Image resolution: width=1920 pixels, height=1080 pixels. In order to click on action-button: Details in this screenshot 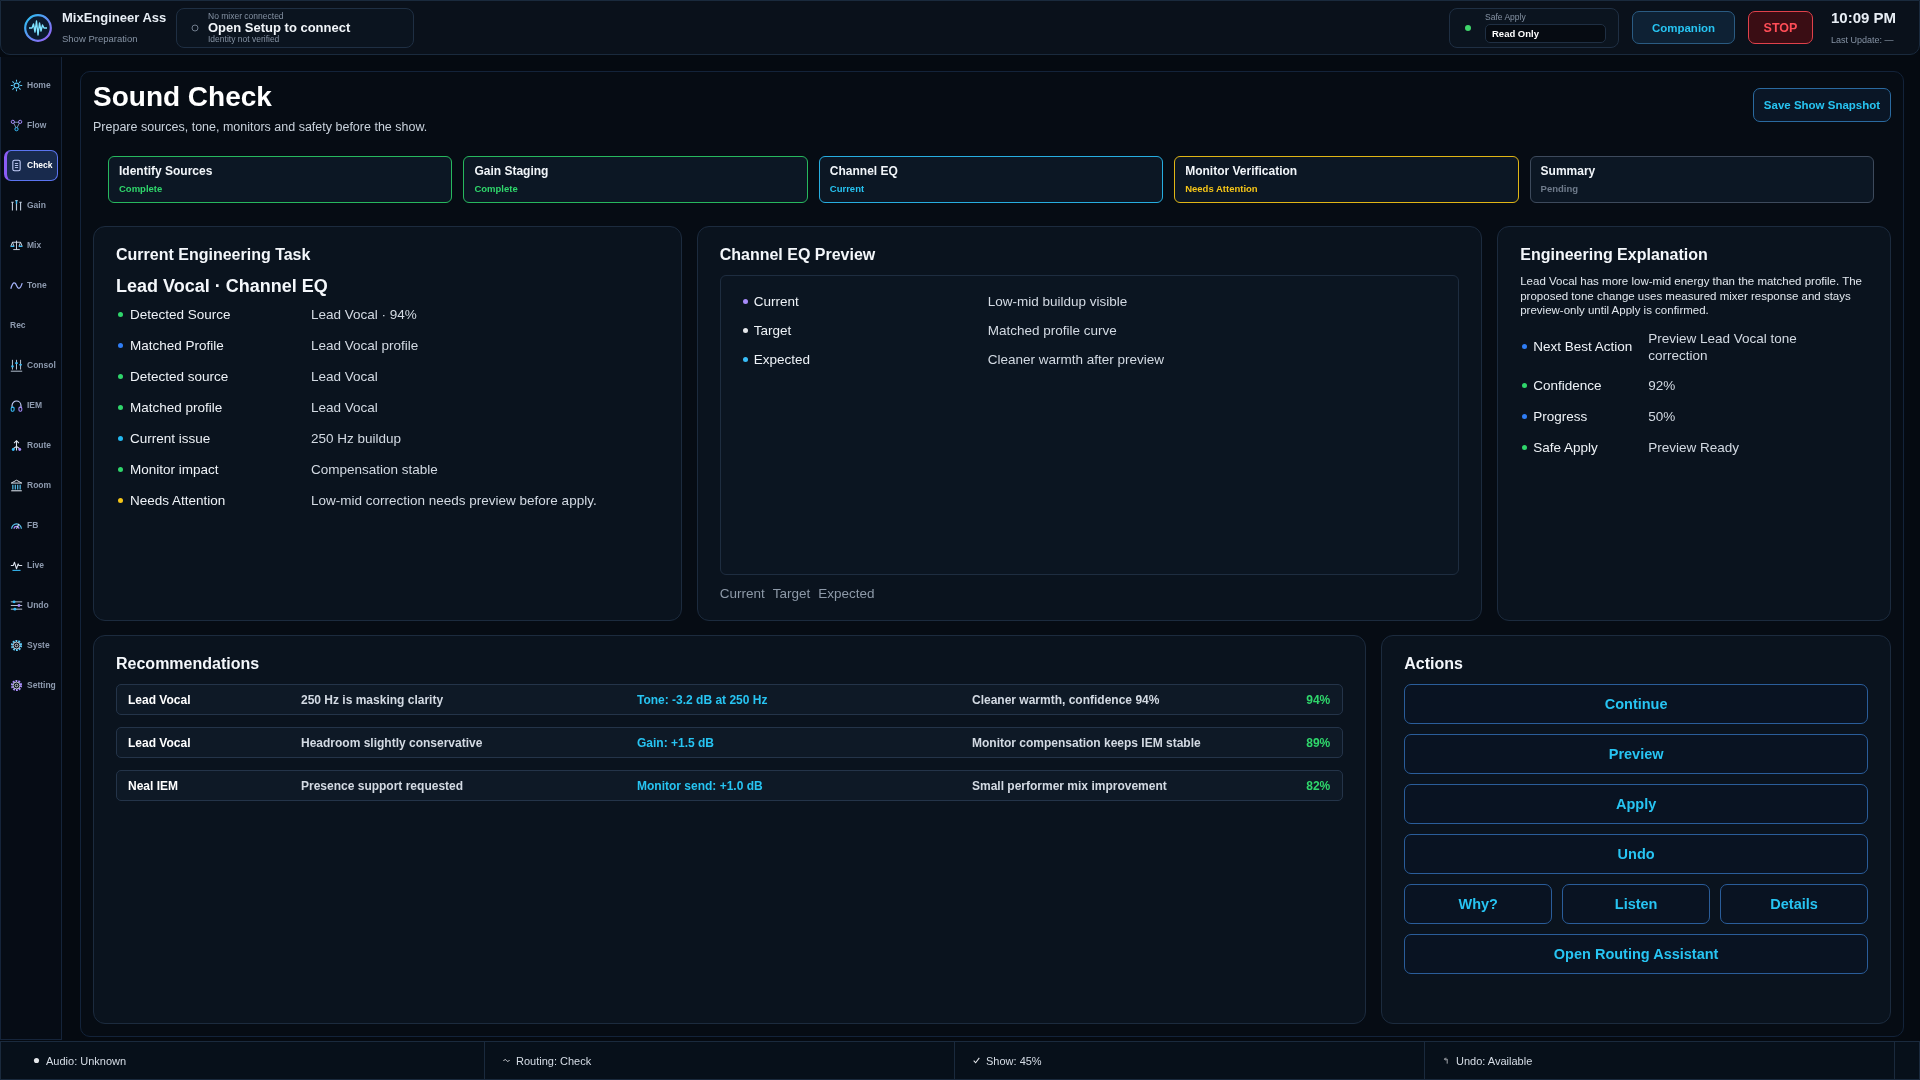, I will do `click(1794, 904)`.